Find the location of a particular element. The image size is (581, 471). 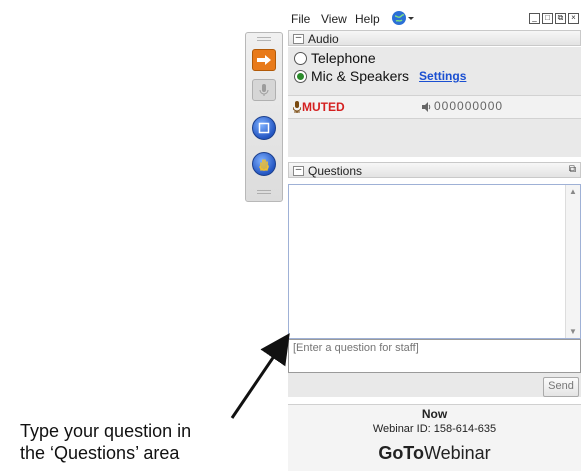

menu-help: Help is located at coordinates (367, 19).